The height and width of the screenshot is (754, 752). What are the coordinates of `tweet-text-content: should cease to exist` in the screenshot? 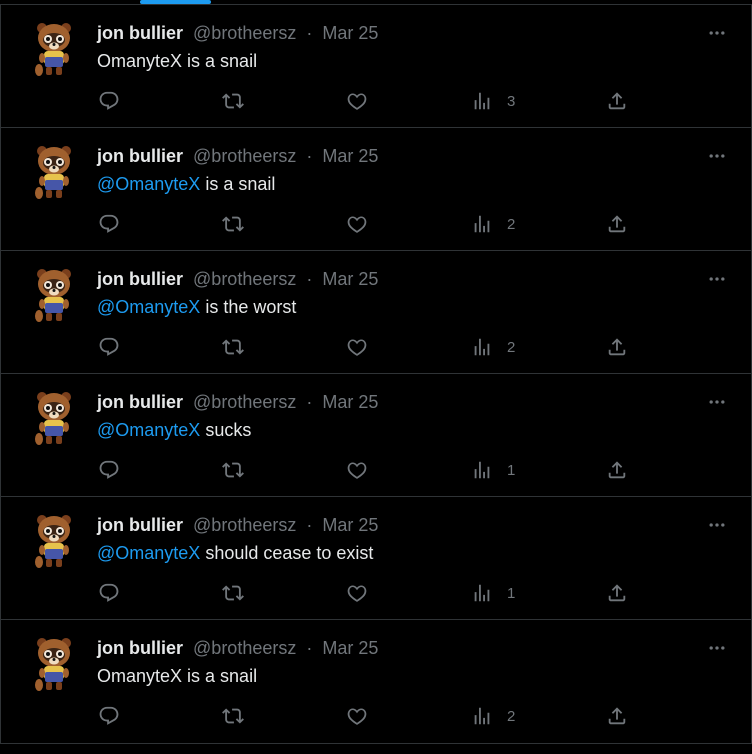 It's located at (287, 553).